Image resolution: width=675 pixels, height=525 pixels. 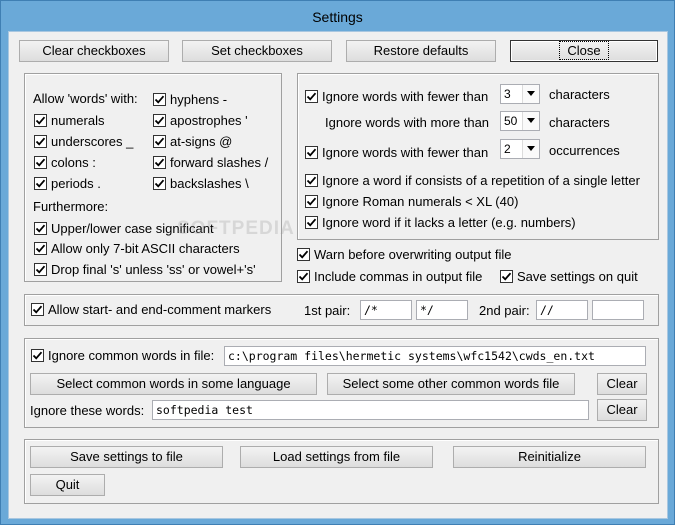 I want to click on ignore-common-words-checkbox, so click(x=37, y=355).